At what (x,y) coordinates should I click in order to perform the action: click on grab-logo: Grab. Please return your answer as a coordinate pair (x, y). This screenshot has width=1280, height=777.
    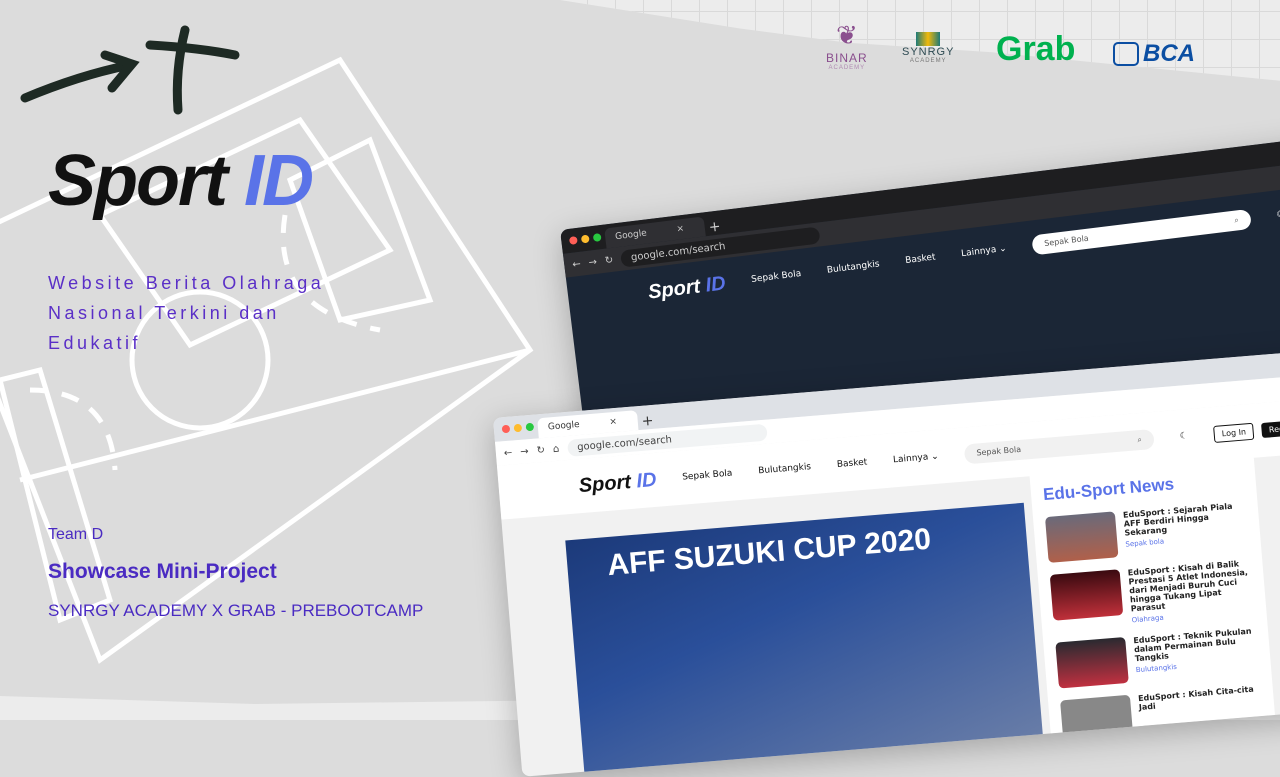
    Looking at the image, I should click on (1036, 49).